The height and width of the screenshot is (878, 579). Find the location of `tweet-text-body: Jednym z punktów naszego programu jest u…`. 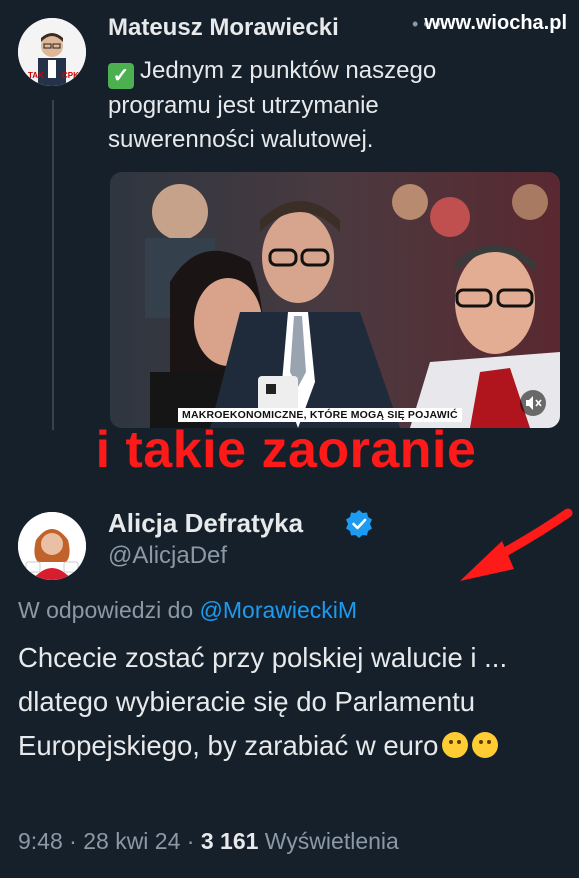

tweet-text-body: Jednym z punktów naszego programu jest u… is located at coordinates (272, 105).